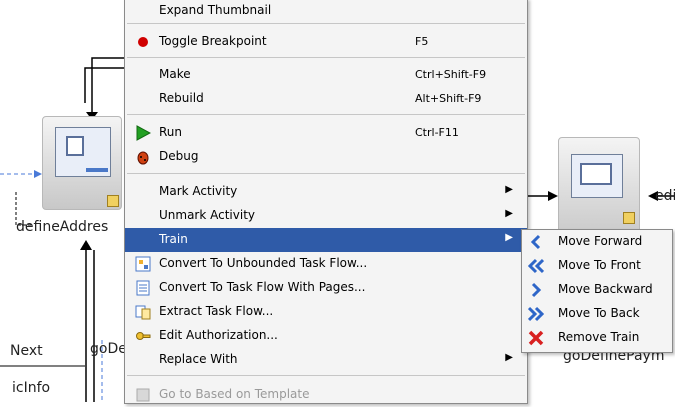  Describe the element at coordinates (665, 196) in the screenshot. I see `edge-label-edi: edi` at that location.